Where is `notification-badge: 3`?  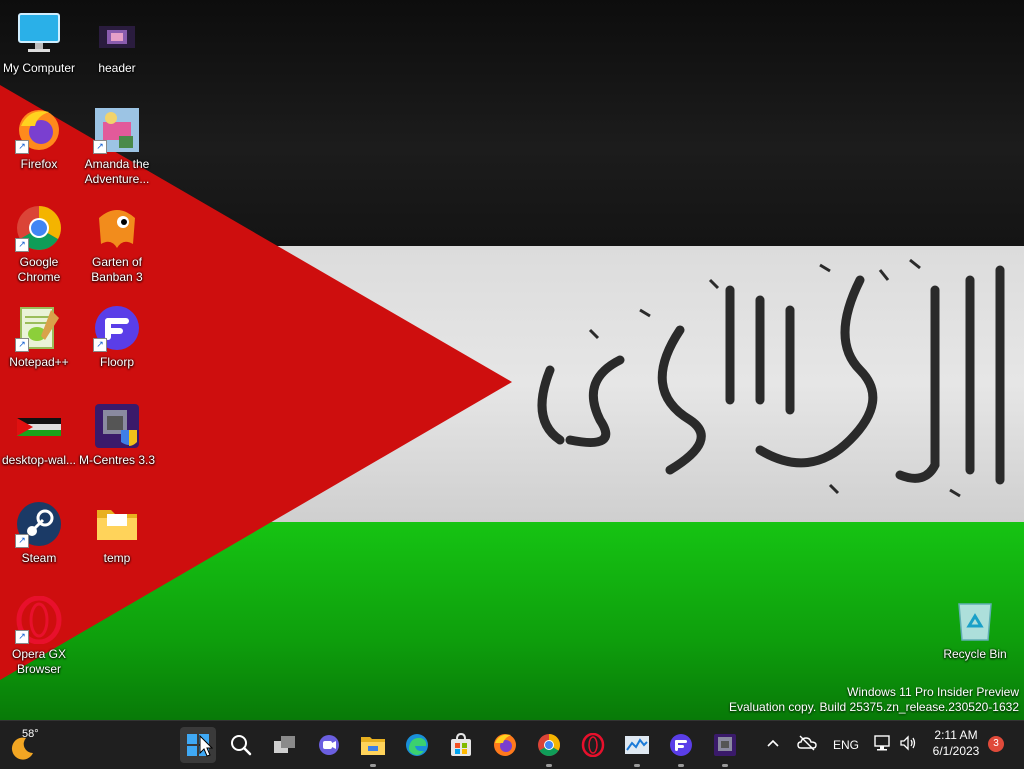 notification-badge: 3 is located at coordinates (996, 744).